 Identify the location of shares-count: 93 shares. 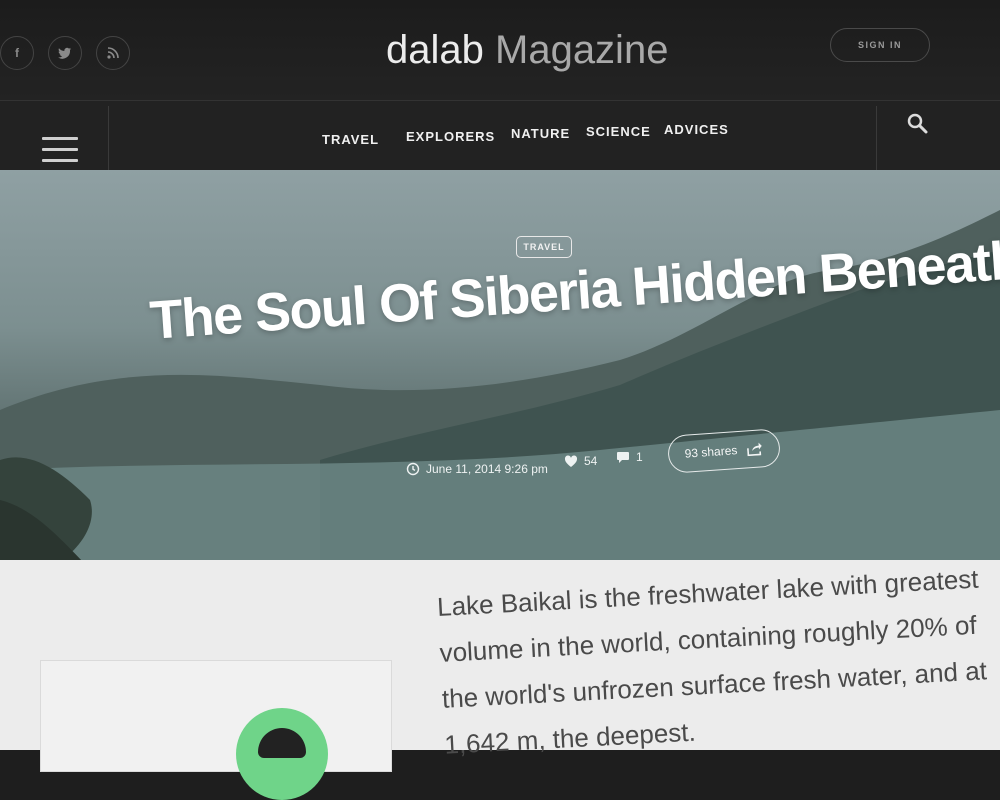
(711, 452).